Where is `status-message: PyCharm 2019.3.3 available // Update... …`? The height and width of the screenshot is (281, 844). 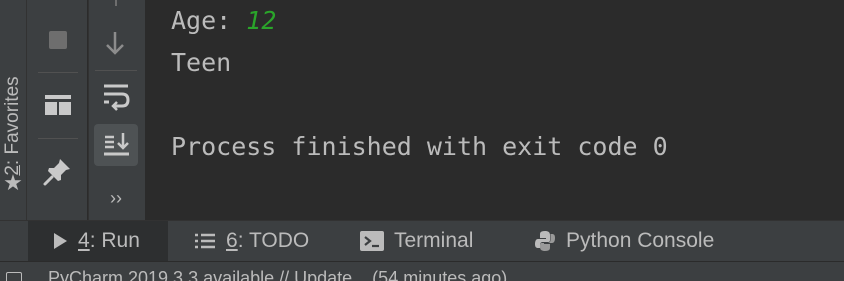 status-message: PyCharm 2019.3.3 available // Update... … is located at coordinates (277, 274).